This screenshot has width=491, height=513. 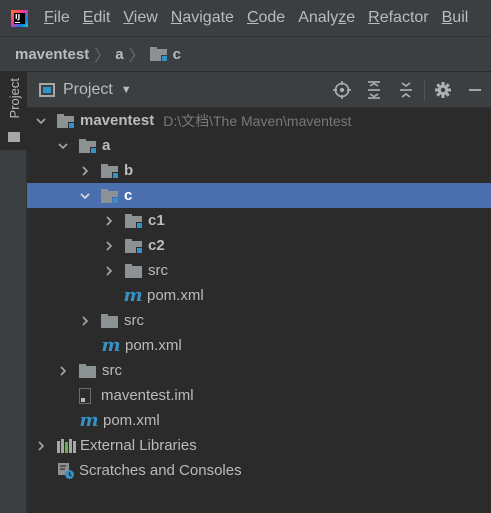 What do you see at coordinates (129, 170) in the screenshot?
I see `tree-item-label: b` at bounding box center [129, 170].